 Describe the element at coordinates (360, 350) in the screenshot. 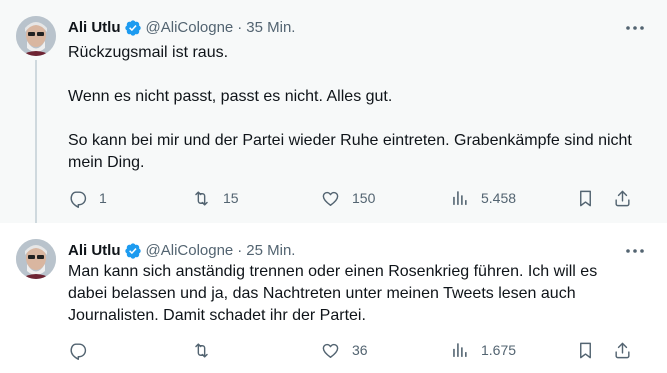

I see `like-count: 36` at that location.